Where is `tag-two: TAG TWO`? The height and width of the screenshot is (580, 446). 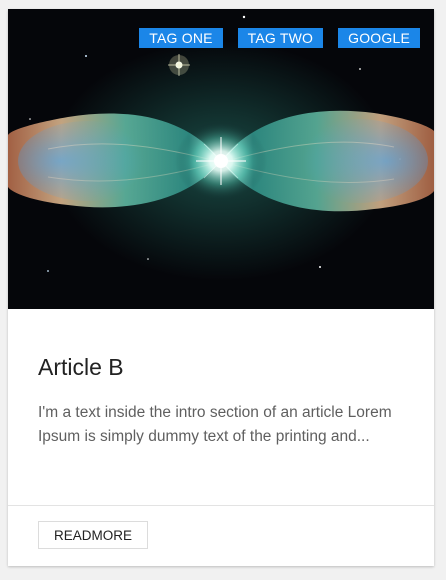 tag-two: TAG TWO is located at coordinates (280, 38).